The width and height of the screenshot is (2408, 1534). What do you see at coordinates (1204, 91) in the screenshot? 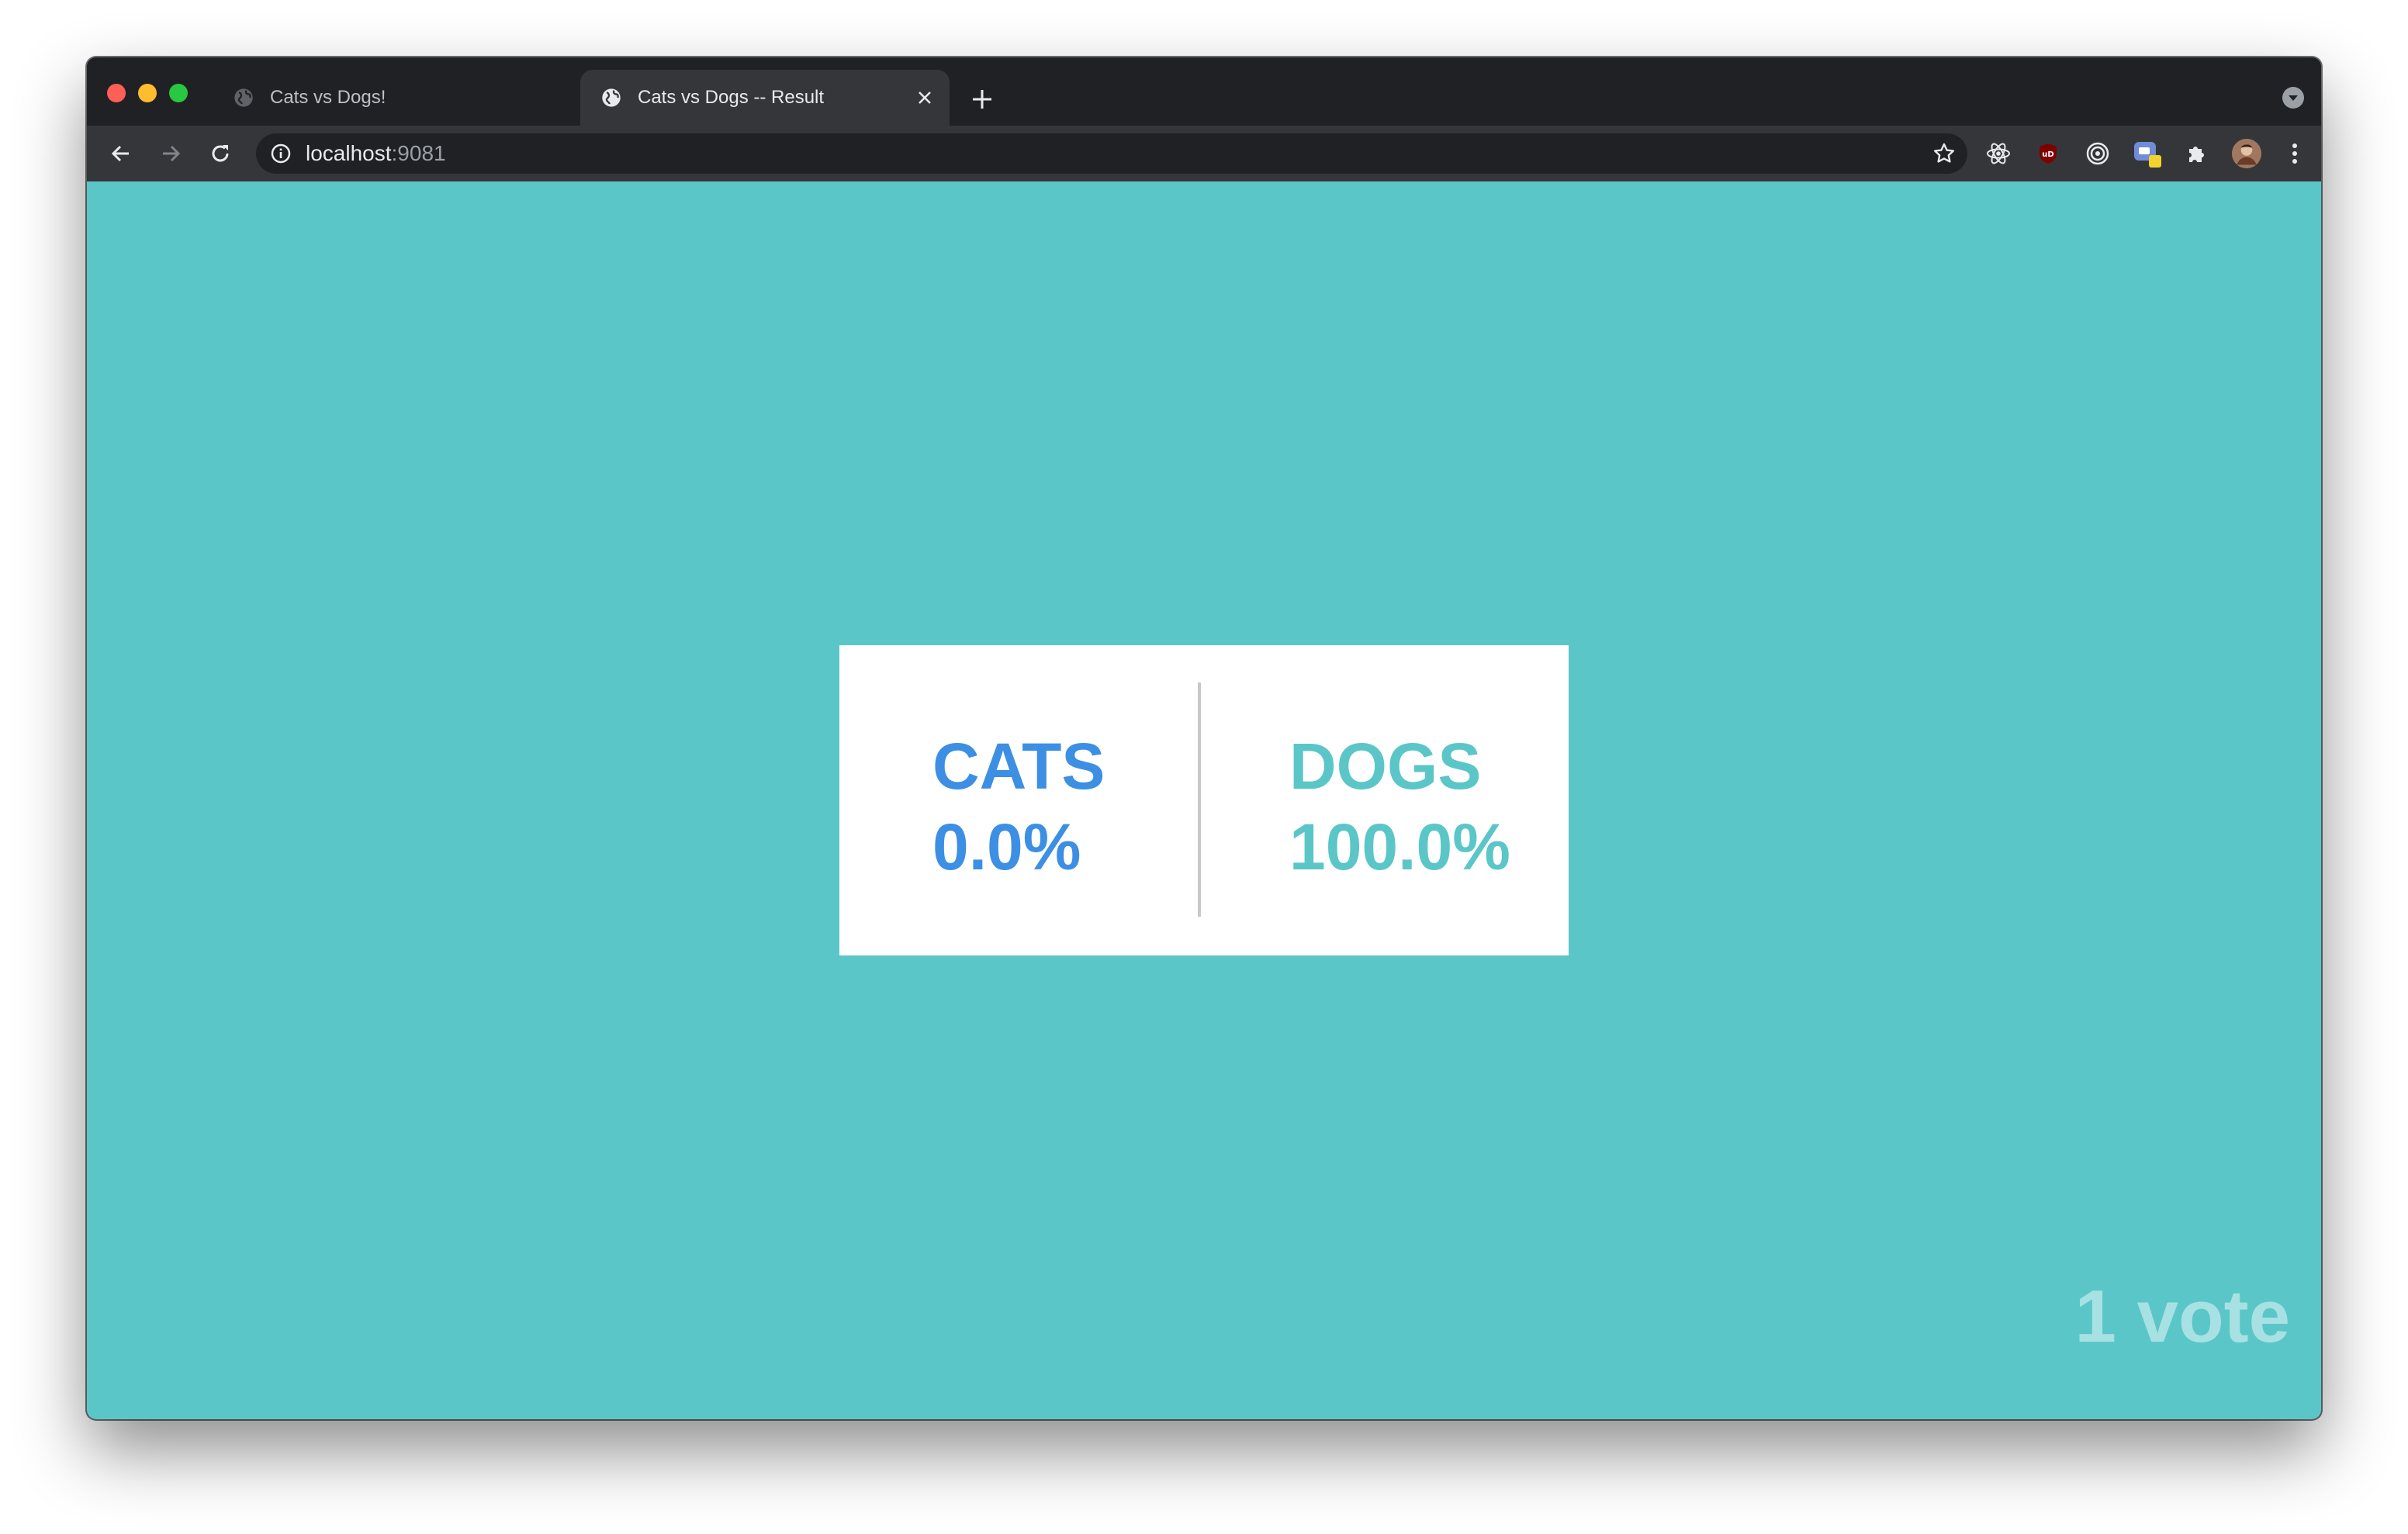
I see `tab-strip: Cats vs Dogs! Cats vs Dogs -- Result` at bounding box center [1204, 91].